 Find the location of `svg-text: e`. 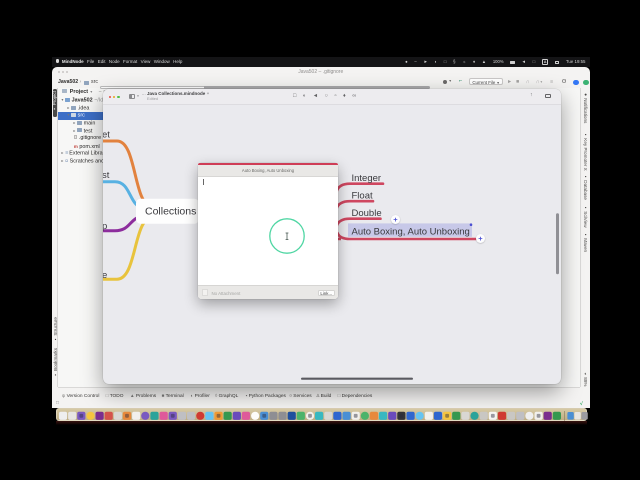

svg-text: e is located at coordinates (105, 275).